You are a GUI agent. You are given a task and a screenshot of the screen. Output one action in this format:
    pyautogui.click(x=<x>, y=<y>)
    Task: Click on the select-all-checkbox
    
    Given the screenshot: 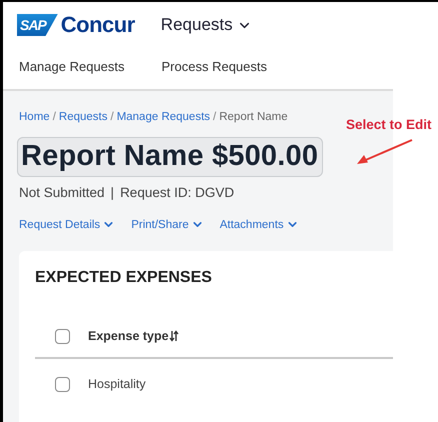 What is the action you would take?
    pyautogui.click(x=62, y=336)
    